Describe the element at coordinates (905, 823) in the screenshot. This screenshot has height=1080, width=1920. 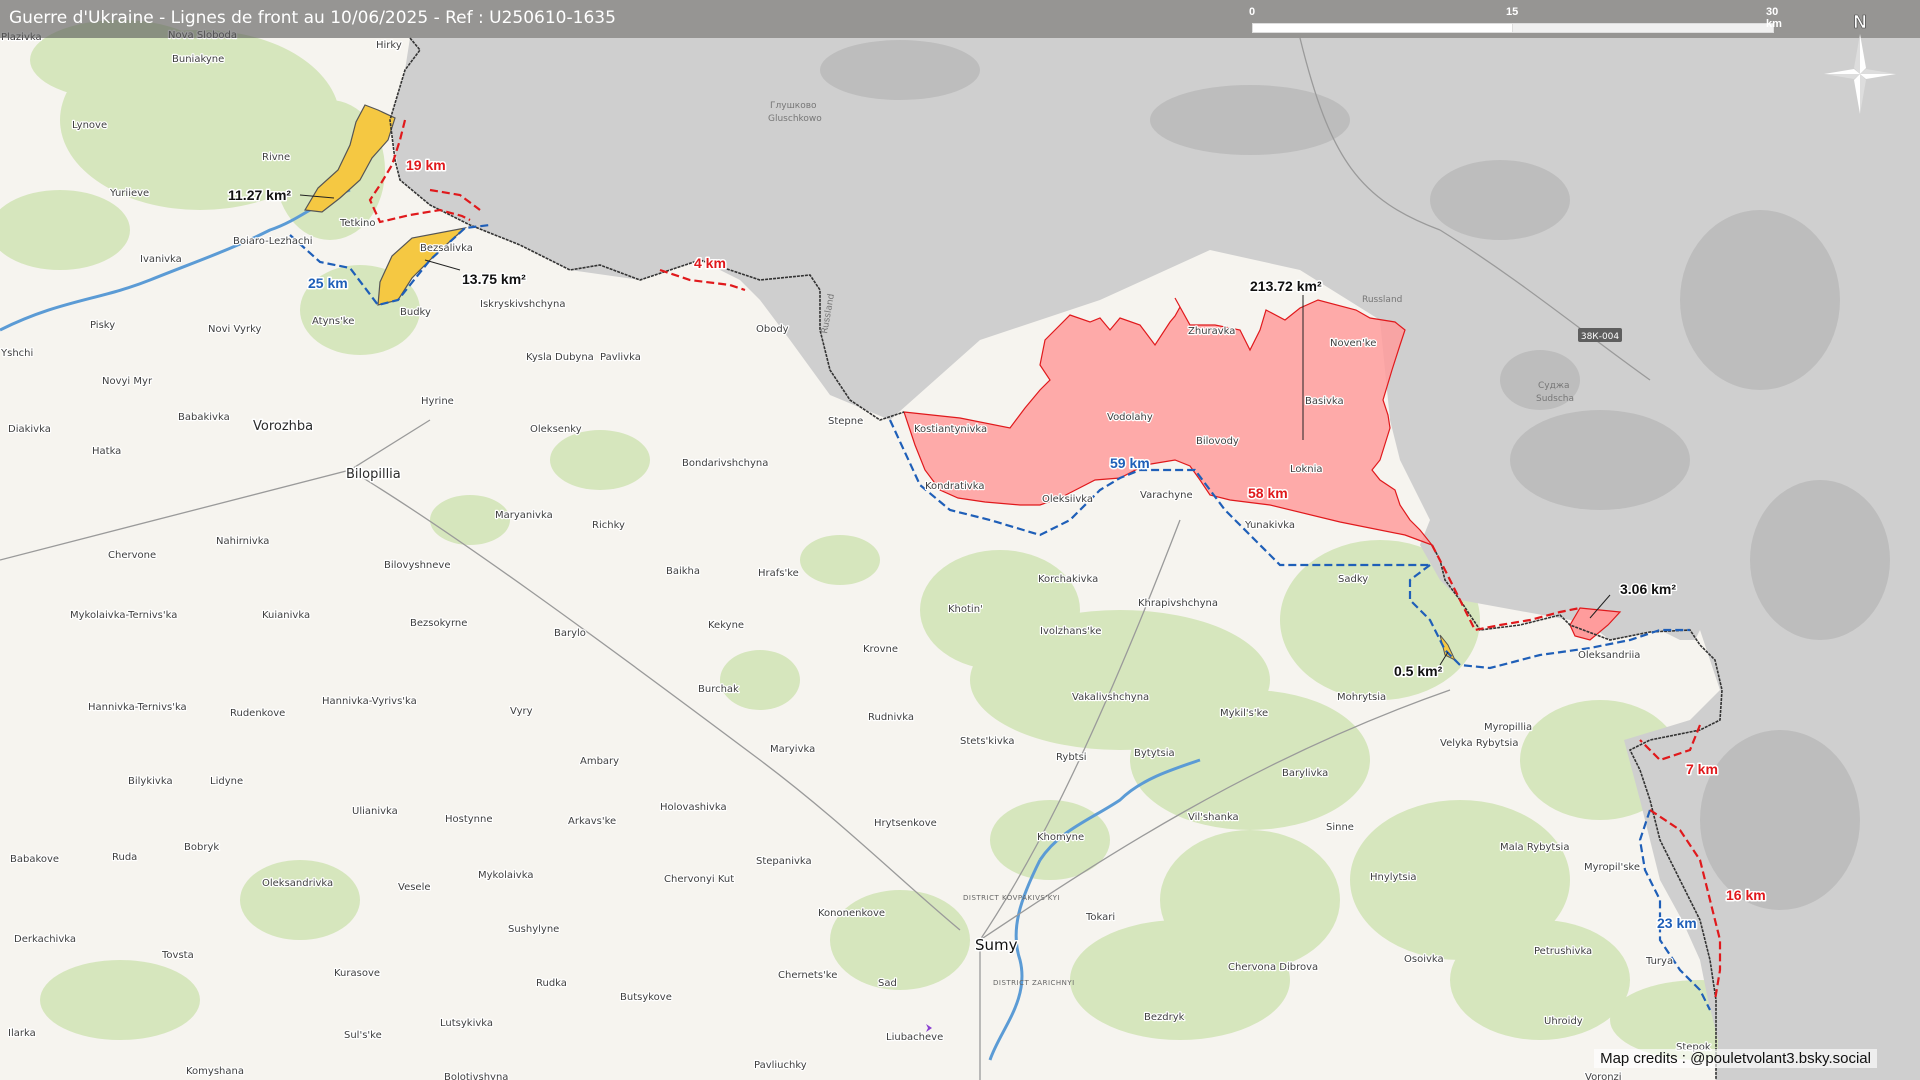
I see `place: Hrytsenkove` at that location.